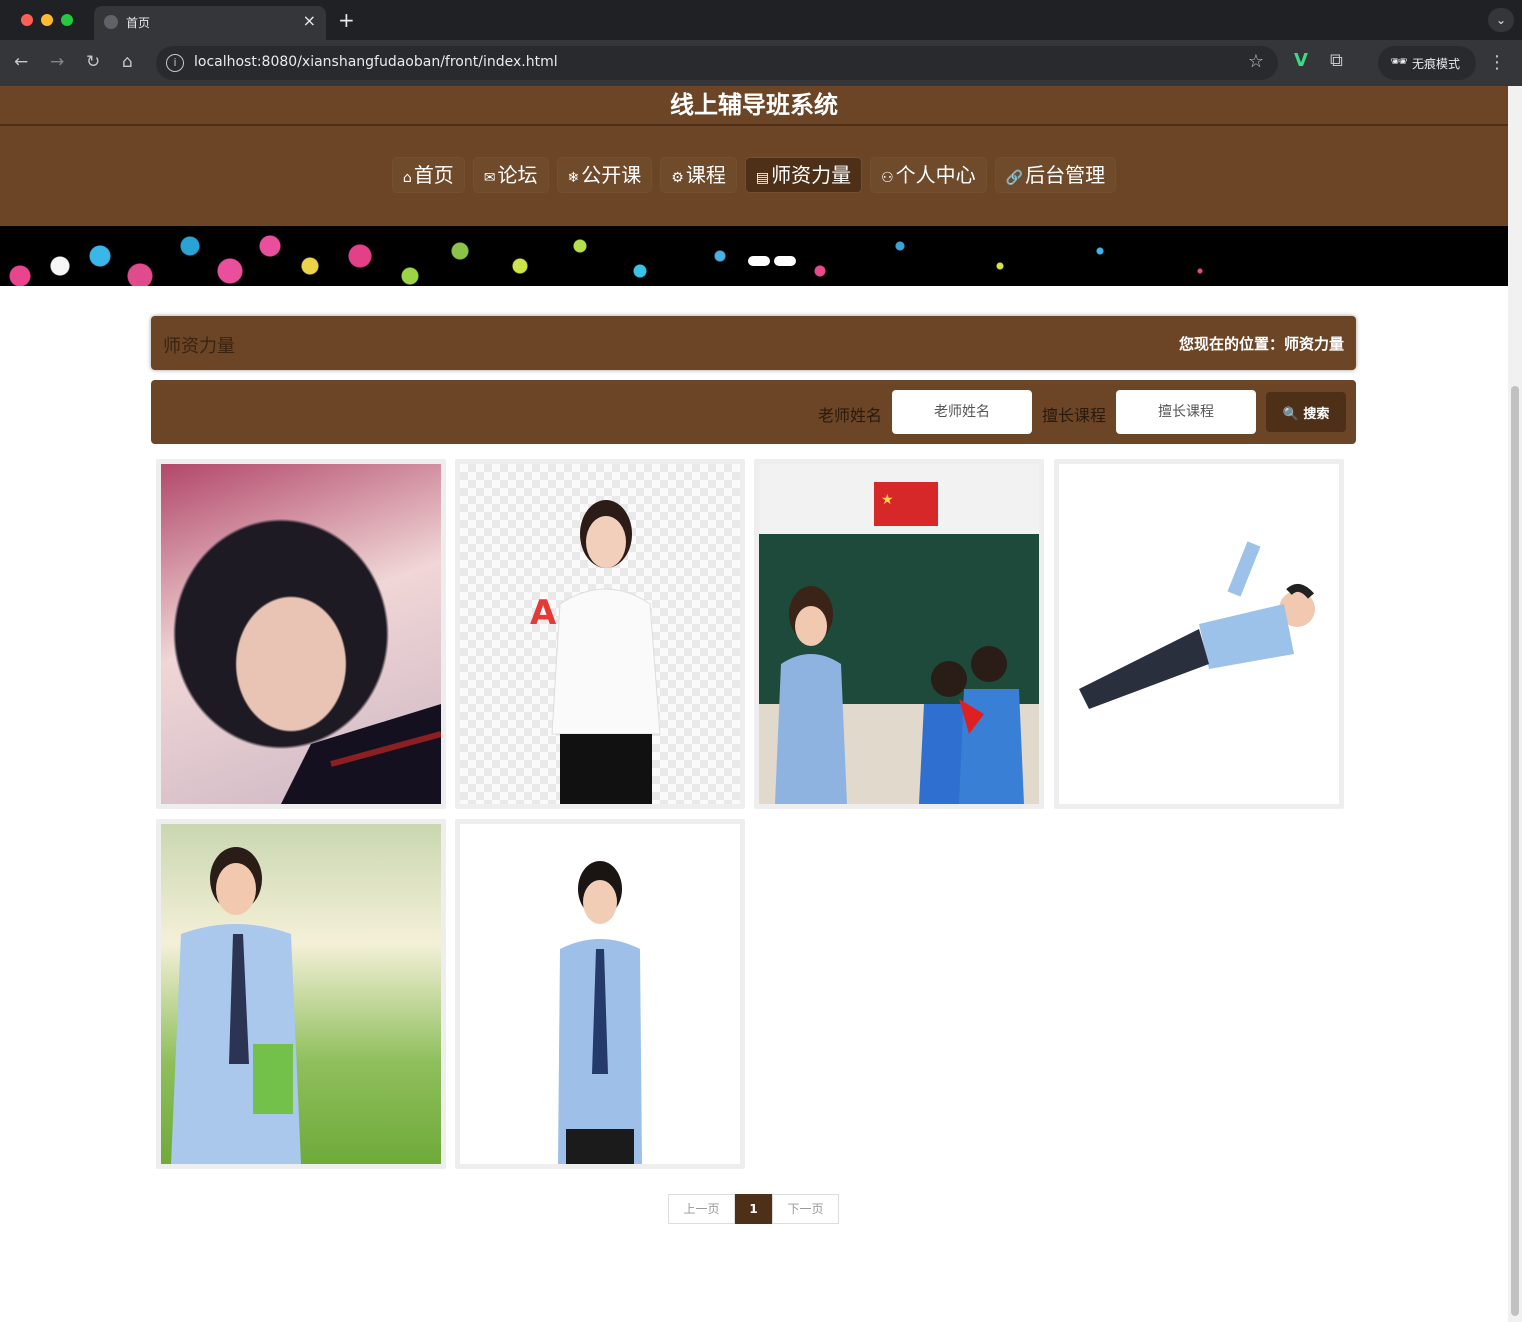 This screenshot has height=1322, width=1522. What do you see at coordinates (57, 62) in the screenshot?
I see `forward-icon: →` at bounding box center [57, 62].